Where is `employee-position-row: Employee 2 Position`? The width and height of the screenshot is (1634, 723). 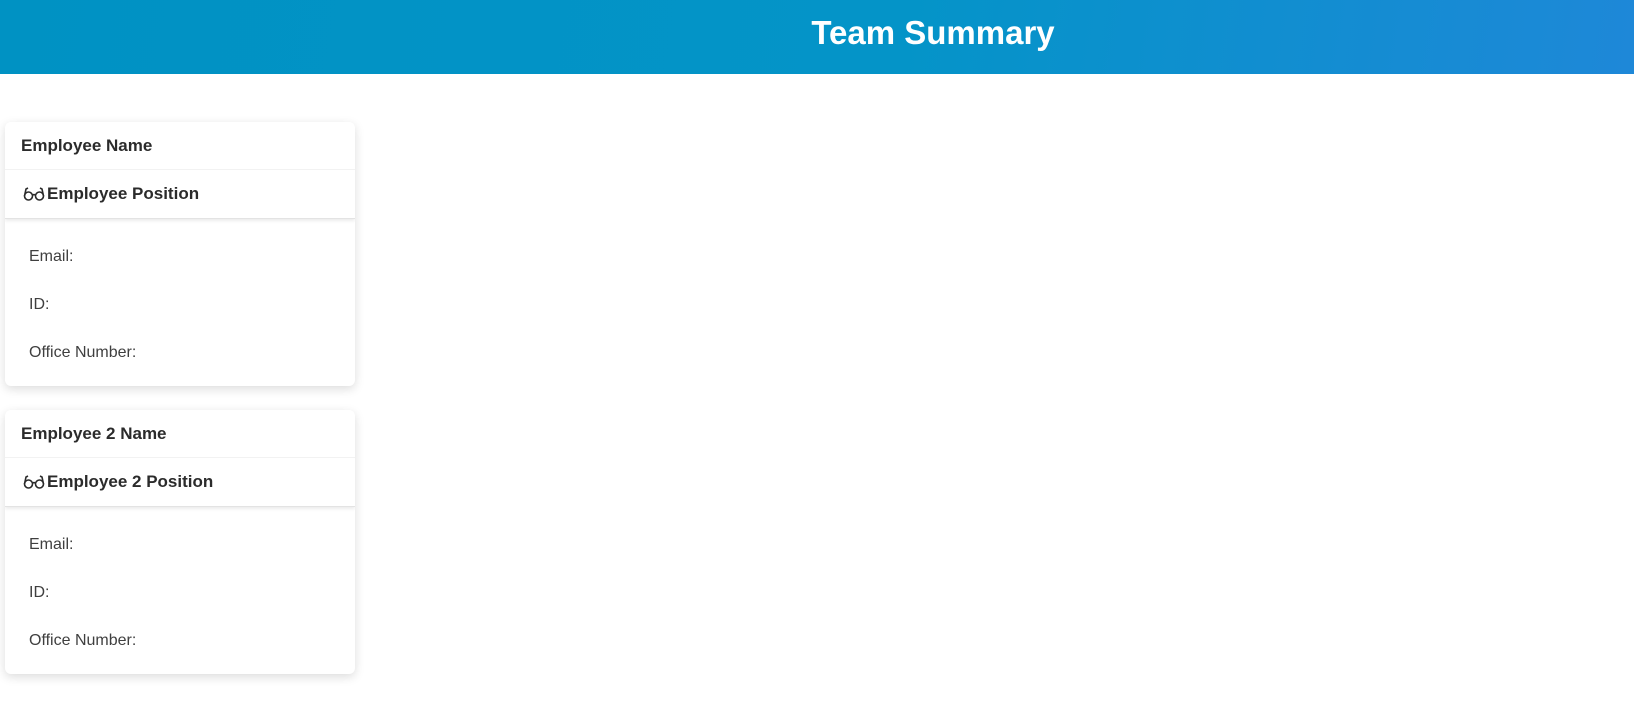 employee-position-row: Employee 2 Position is located at coordinates (180, 482).